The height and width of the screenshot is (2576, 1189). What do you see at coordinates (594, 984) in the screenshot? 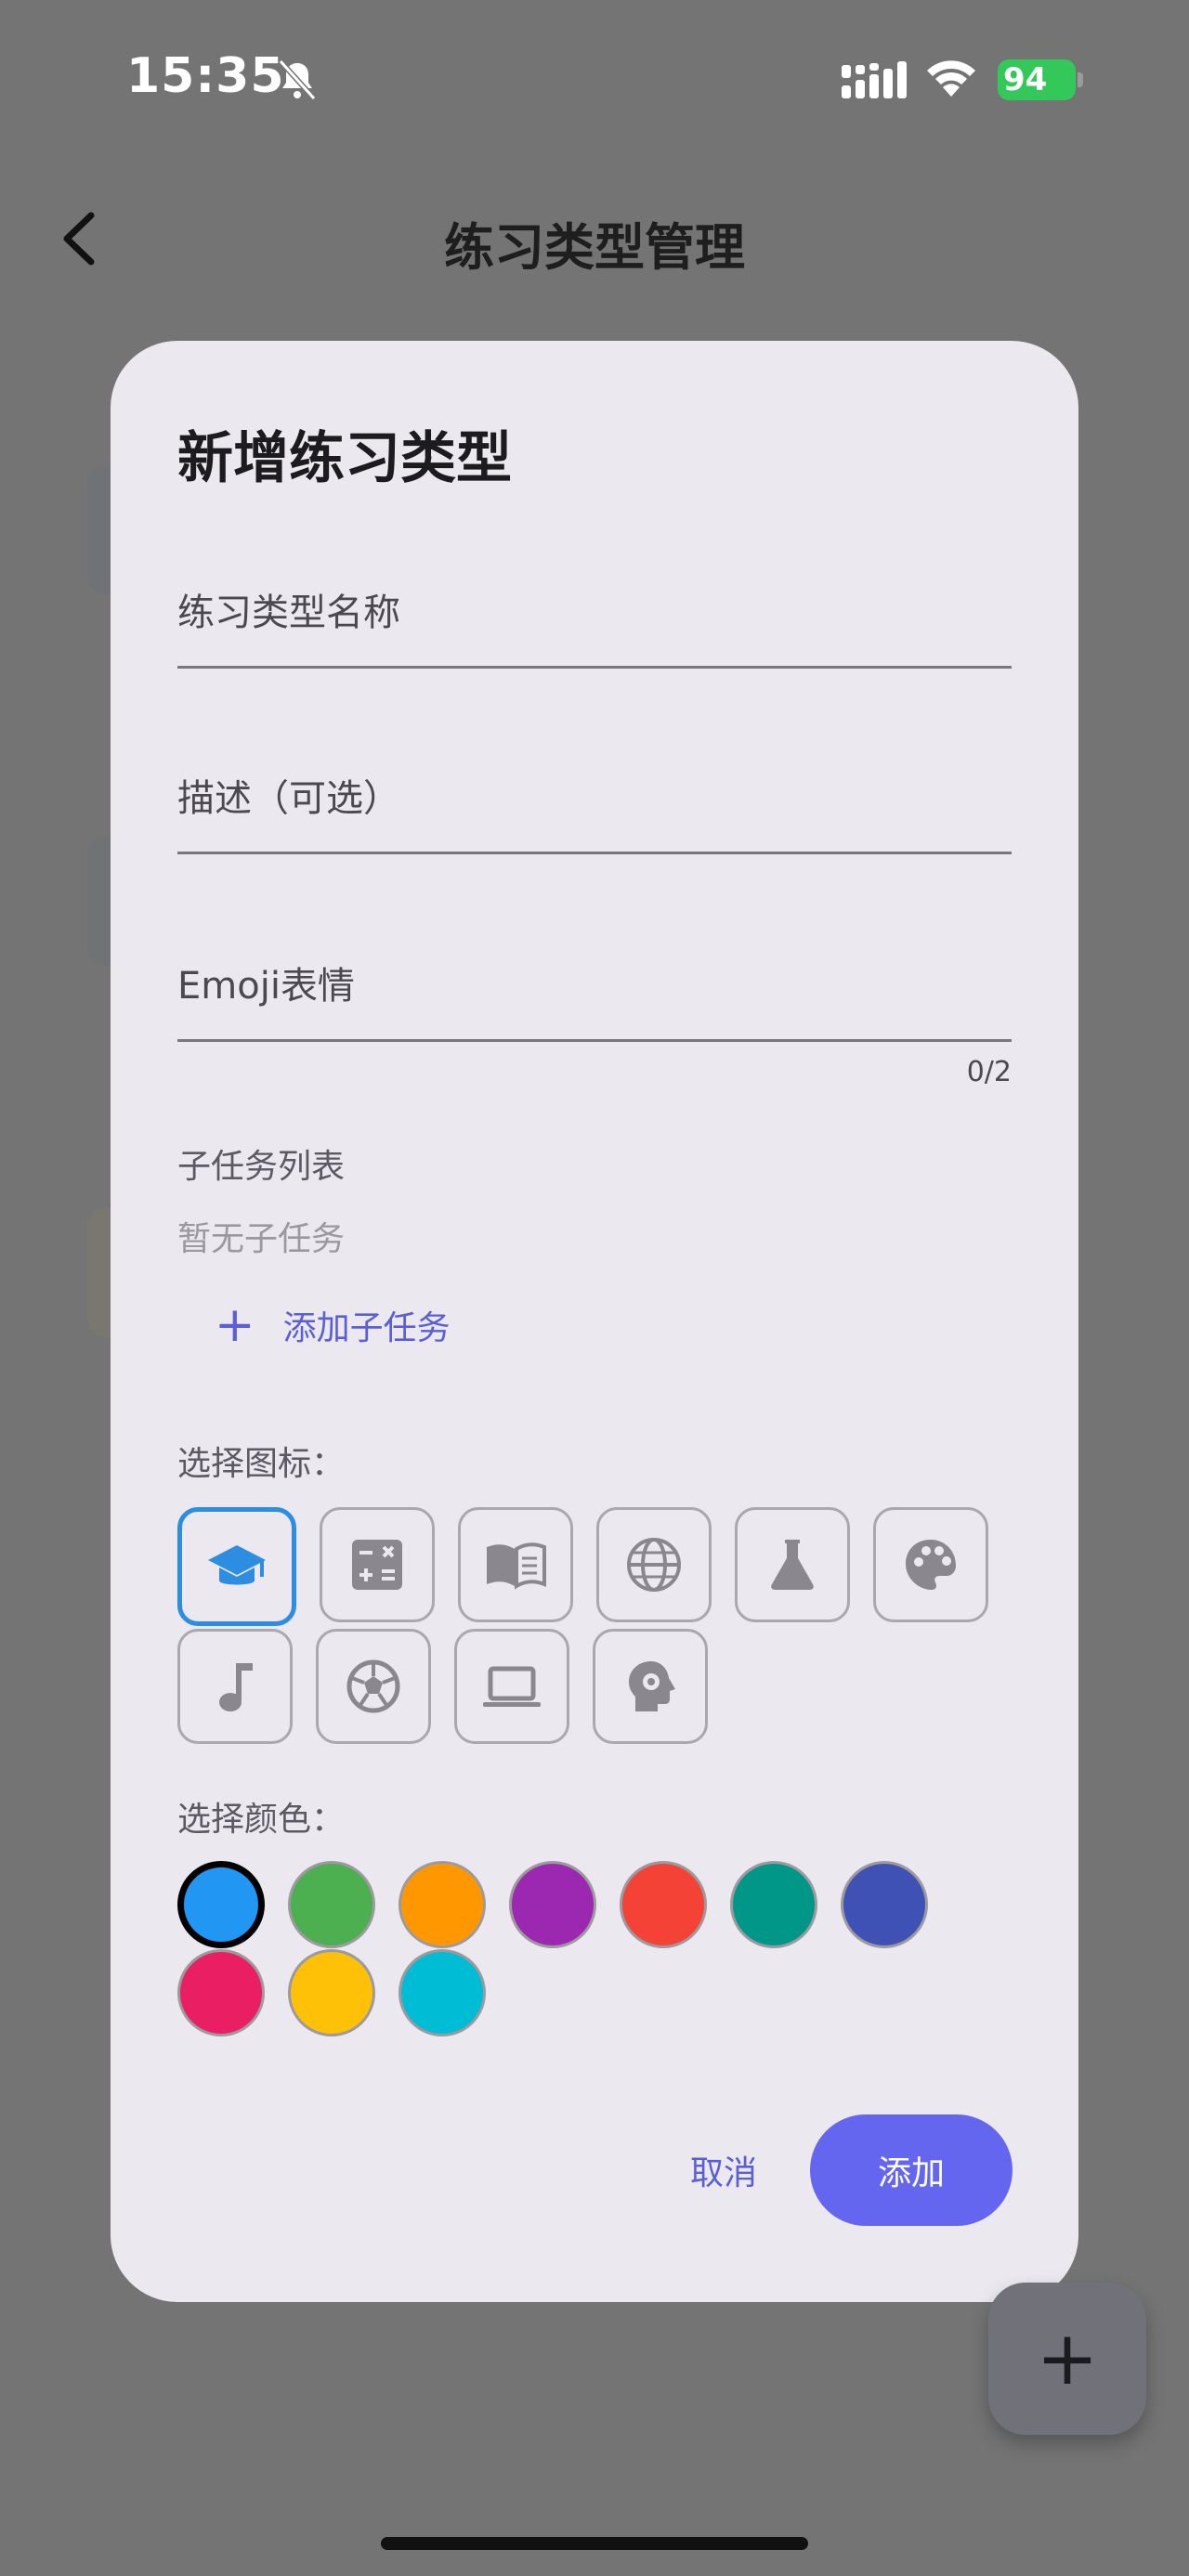
I see `emoji-field: Emoji表情` at bounding box center [594, 984].